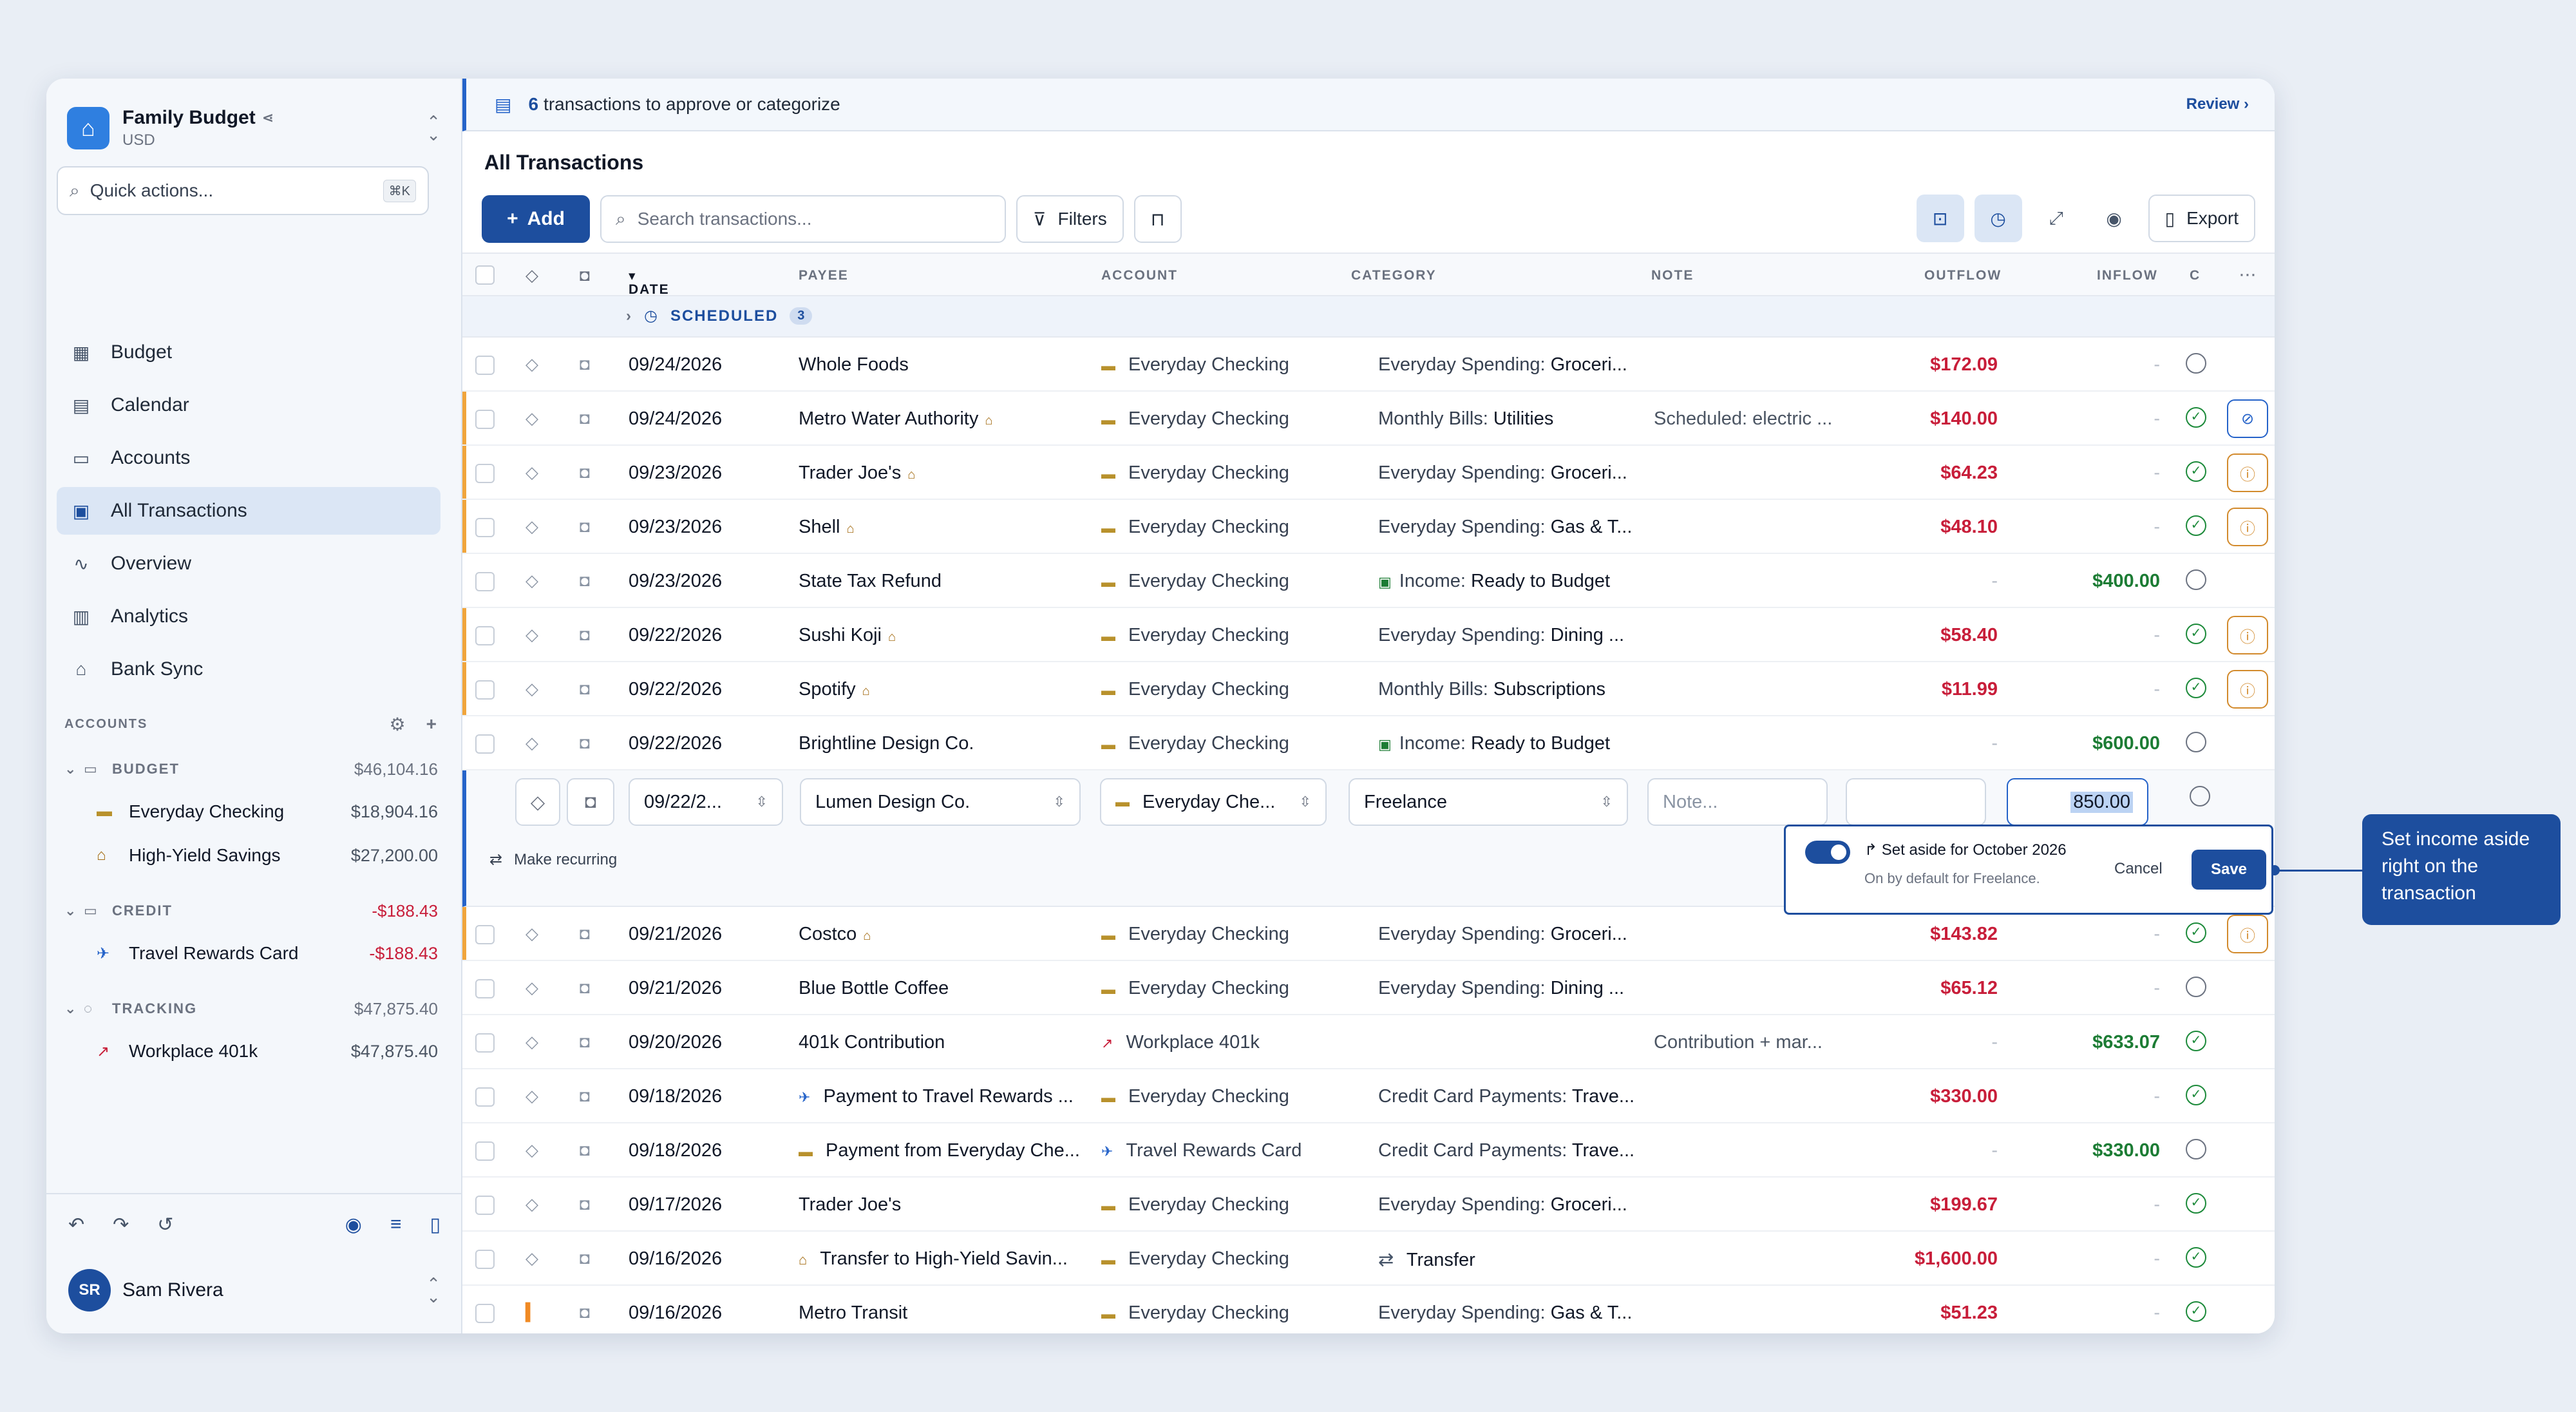 This screenshot has height=1412, width=2576. I want to click on col-category: CATEGORY, so click(1394, 275).